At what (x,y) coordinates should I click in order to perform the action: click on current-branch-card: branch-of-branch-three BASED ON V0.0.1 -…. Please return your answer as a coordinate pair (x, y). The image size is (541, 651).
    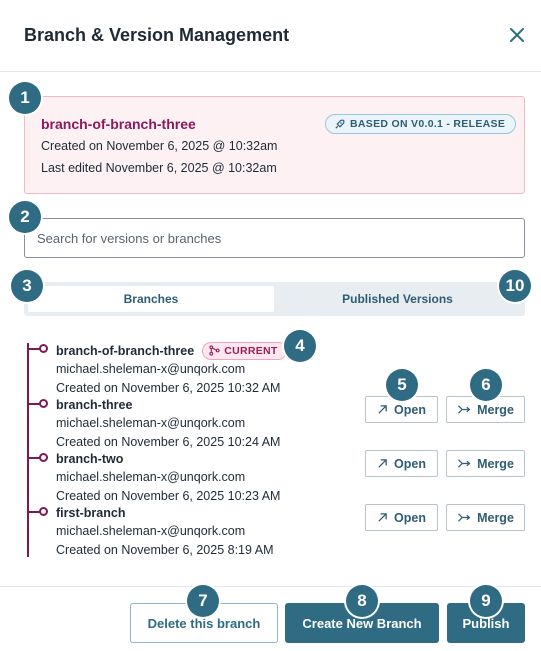
    Looking at the image, I should click on (274, 145).